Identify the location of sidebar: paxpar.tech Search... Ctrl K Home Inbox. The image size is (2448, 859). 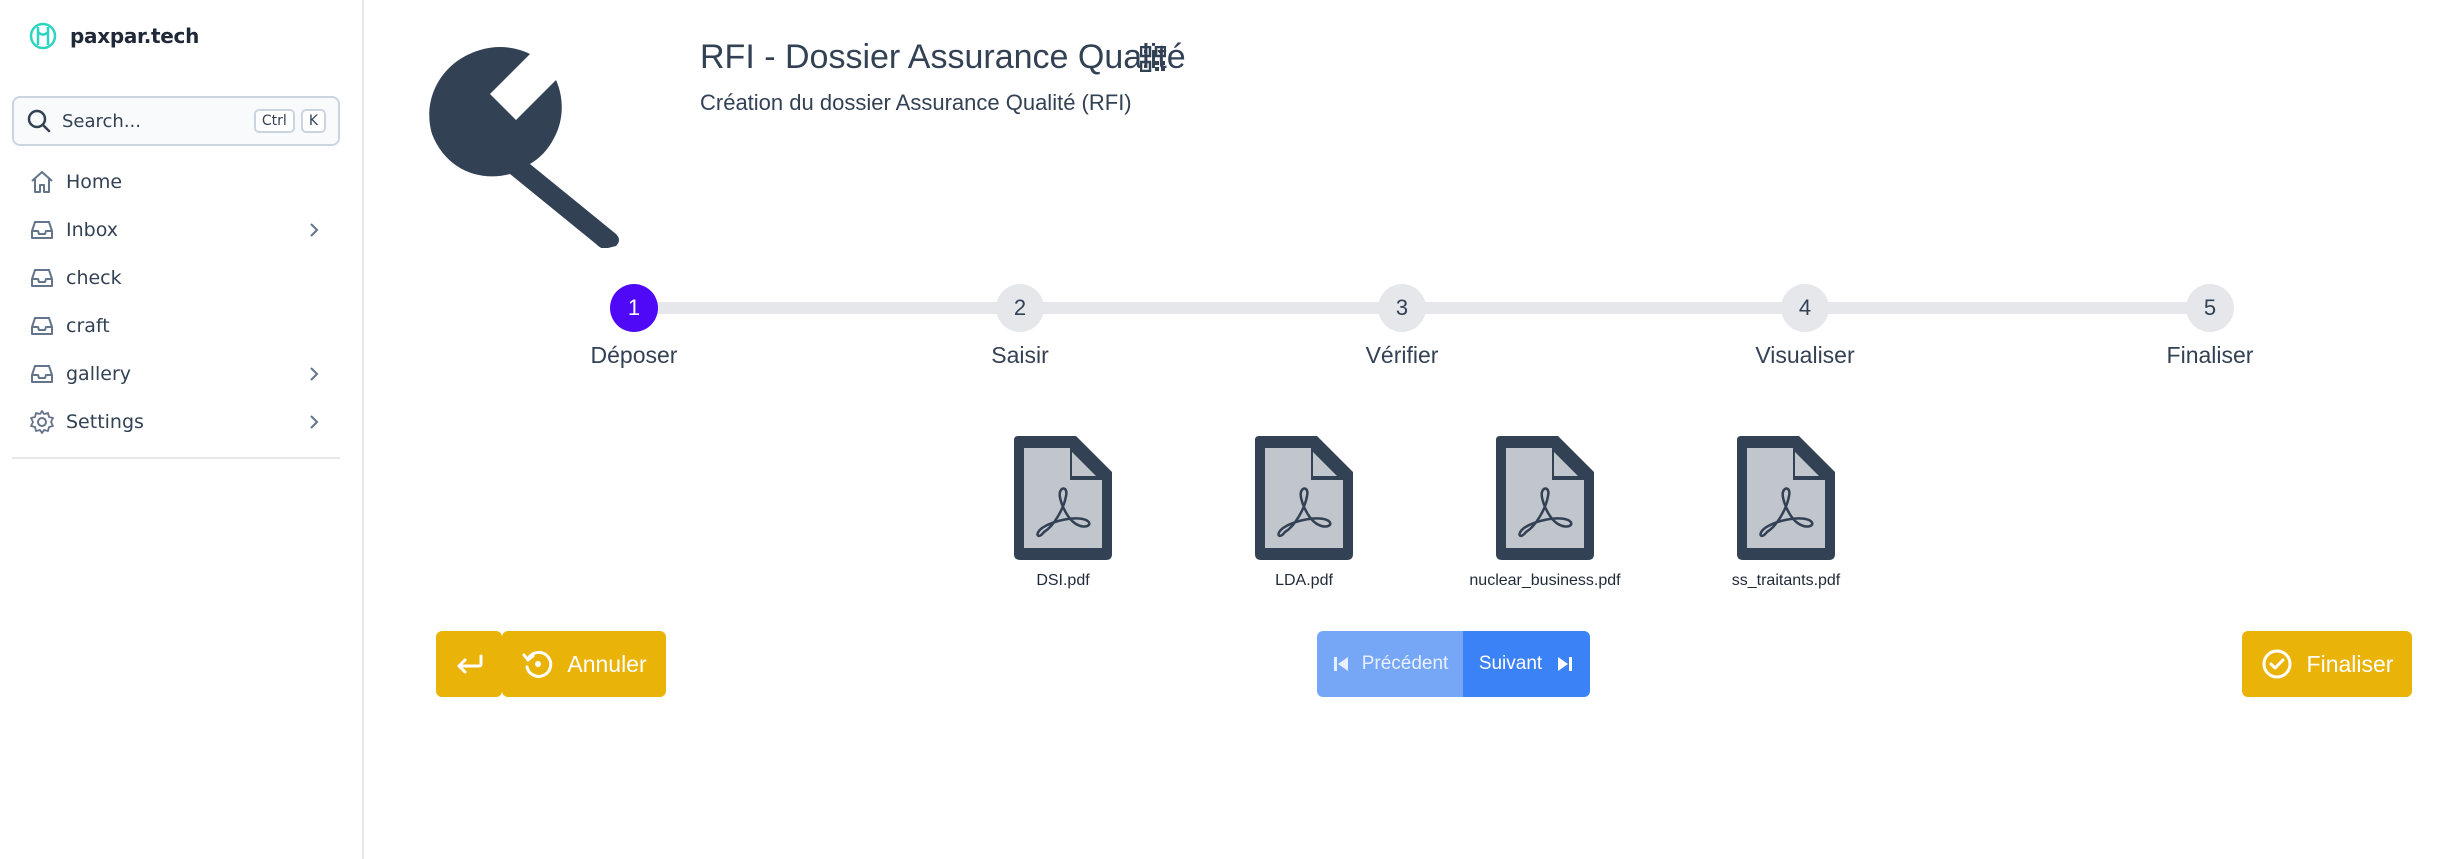
(182, 429).